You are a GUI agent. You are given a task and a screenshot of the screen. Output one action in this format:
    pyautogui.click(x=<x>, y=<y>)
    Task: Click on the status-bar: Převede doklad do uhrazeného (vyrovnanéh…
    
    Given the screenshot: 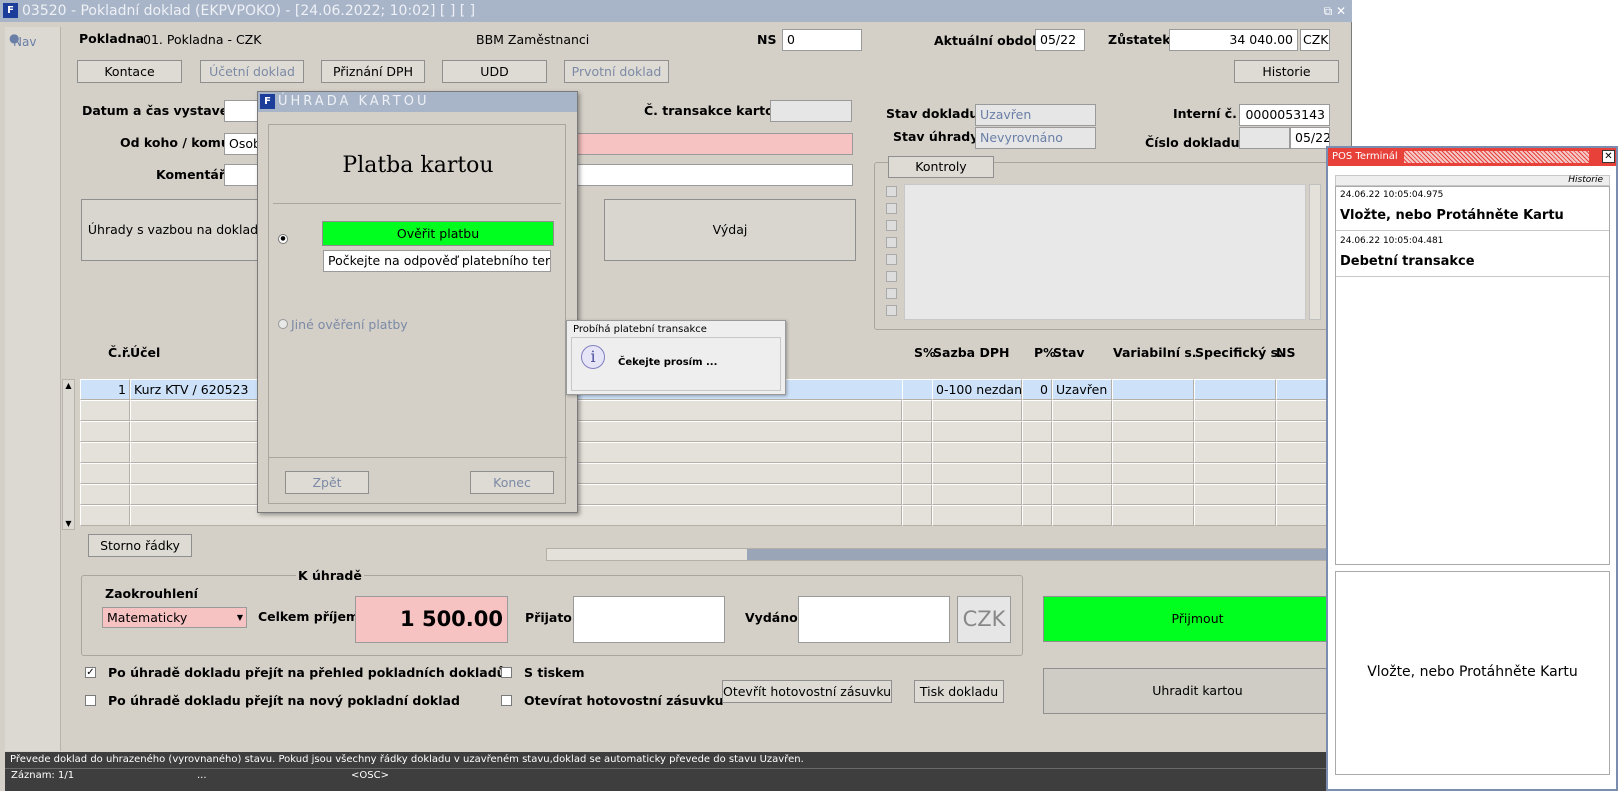 What is the action you would take?
    pyautogui.click(x=678, y=771)
    